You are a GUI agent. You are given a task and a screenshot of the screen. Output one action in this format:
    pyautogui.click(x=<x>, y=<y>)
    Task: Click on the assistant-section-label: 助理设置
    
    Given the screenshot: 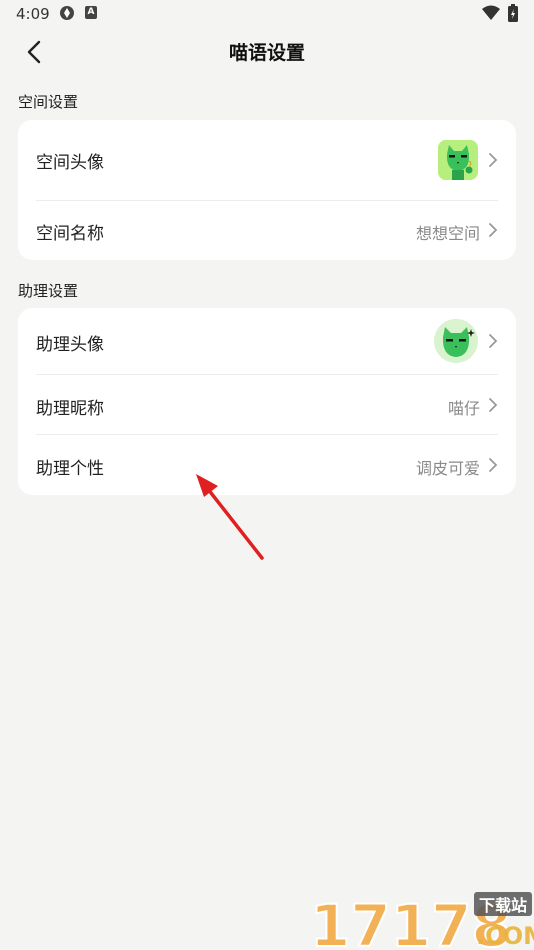 What is the action you would take?
    pyautogui.click(x=48, y=291)
    